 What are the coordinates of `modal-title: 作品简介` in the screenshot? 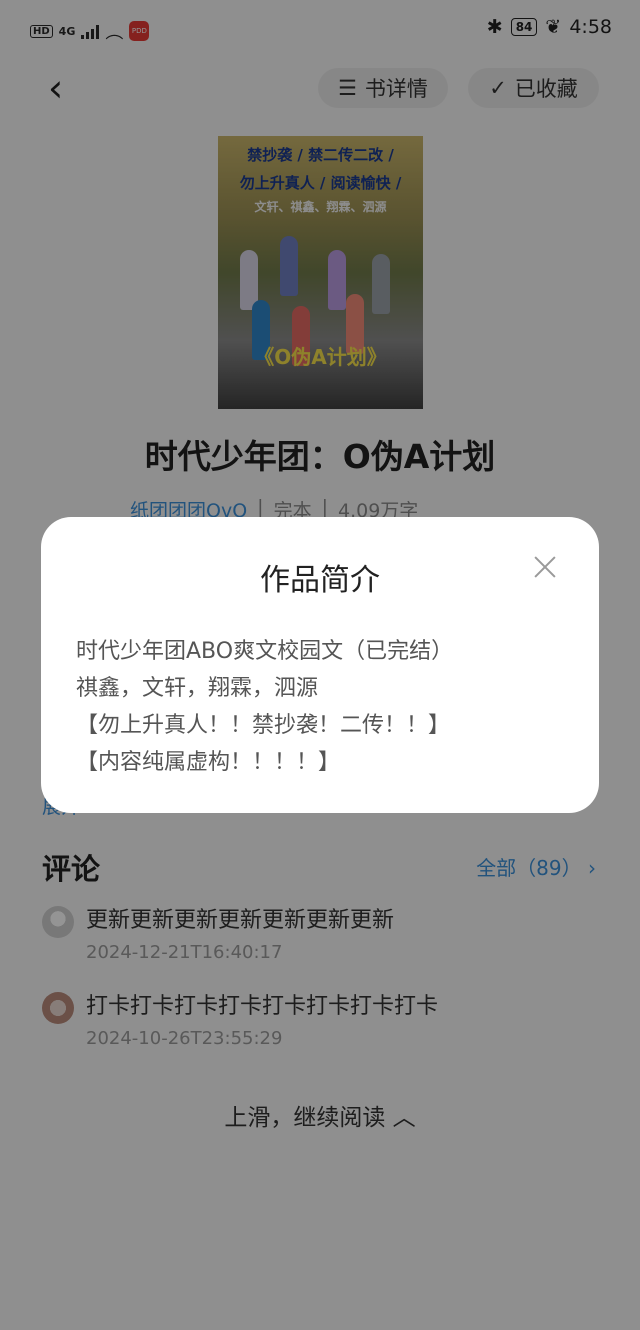 It's located at (320, 580).